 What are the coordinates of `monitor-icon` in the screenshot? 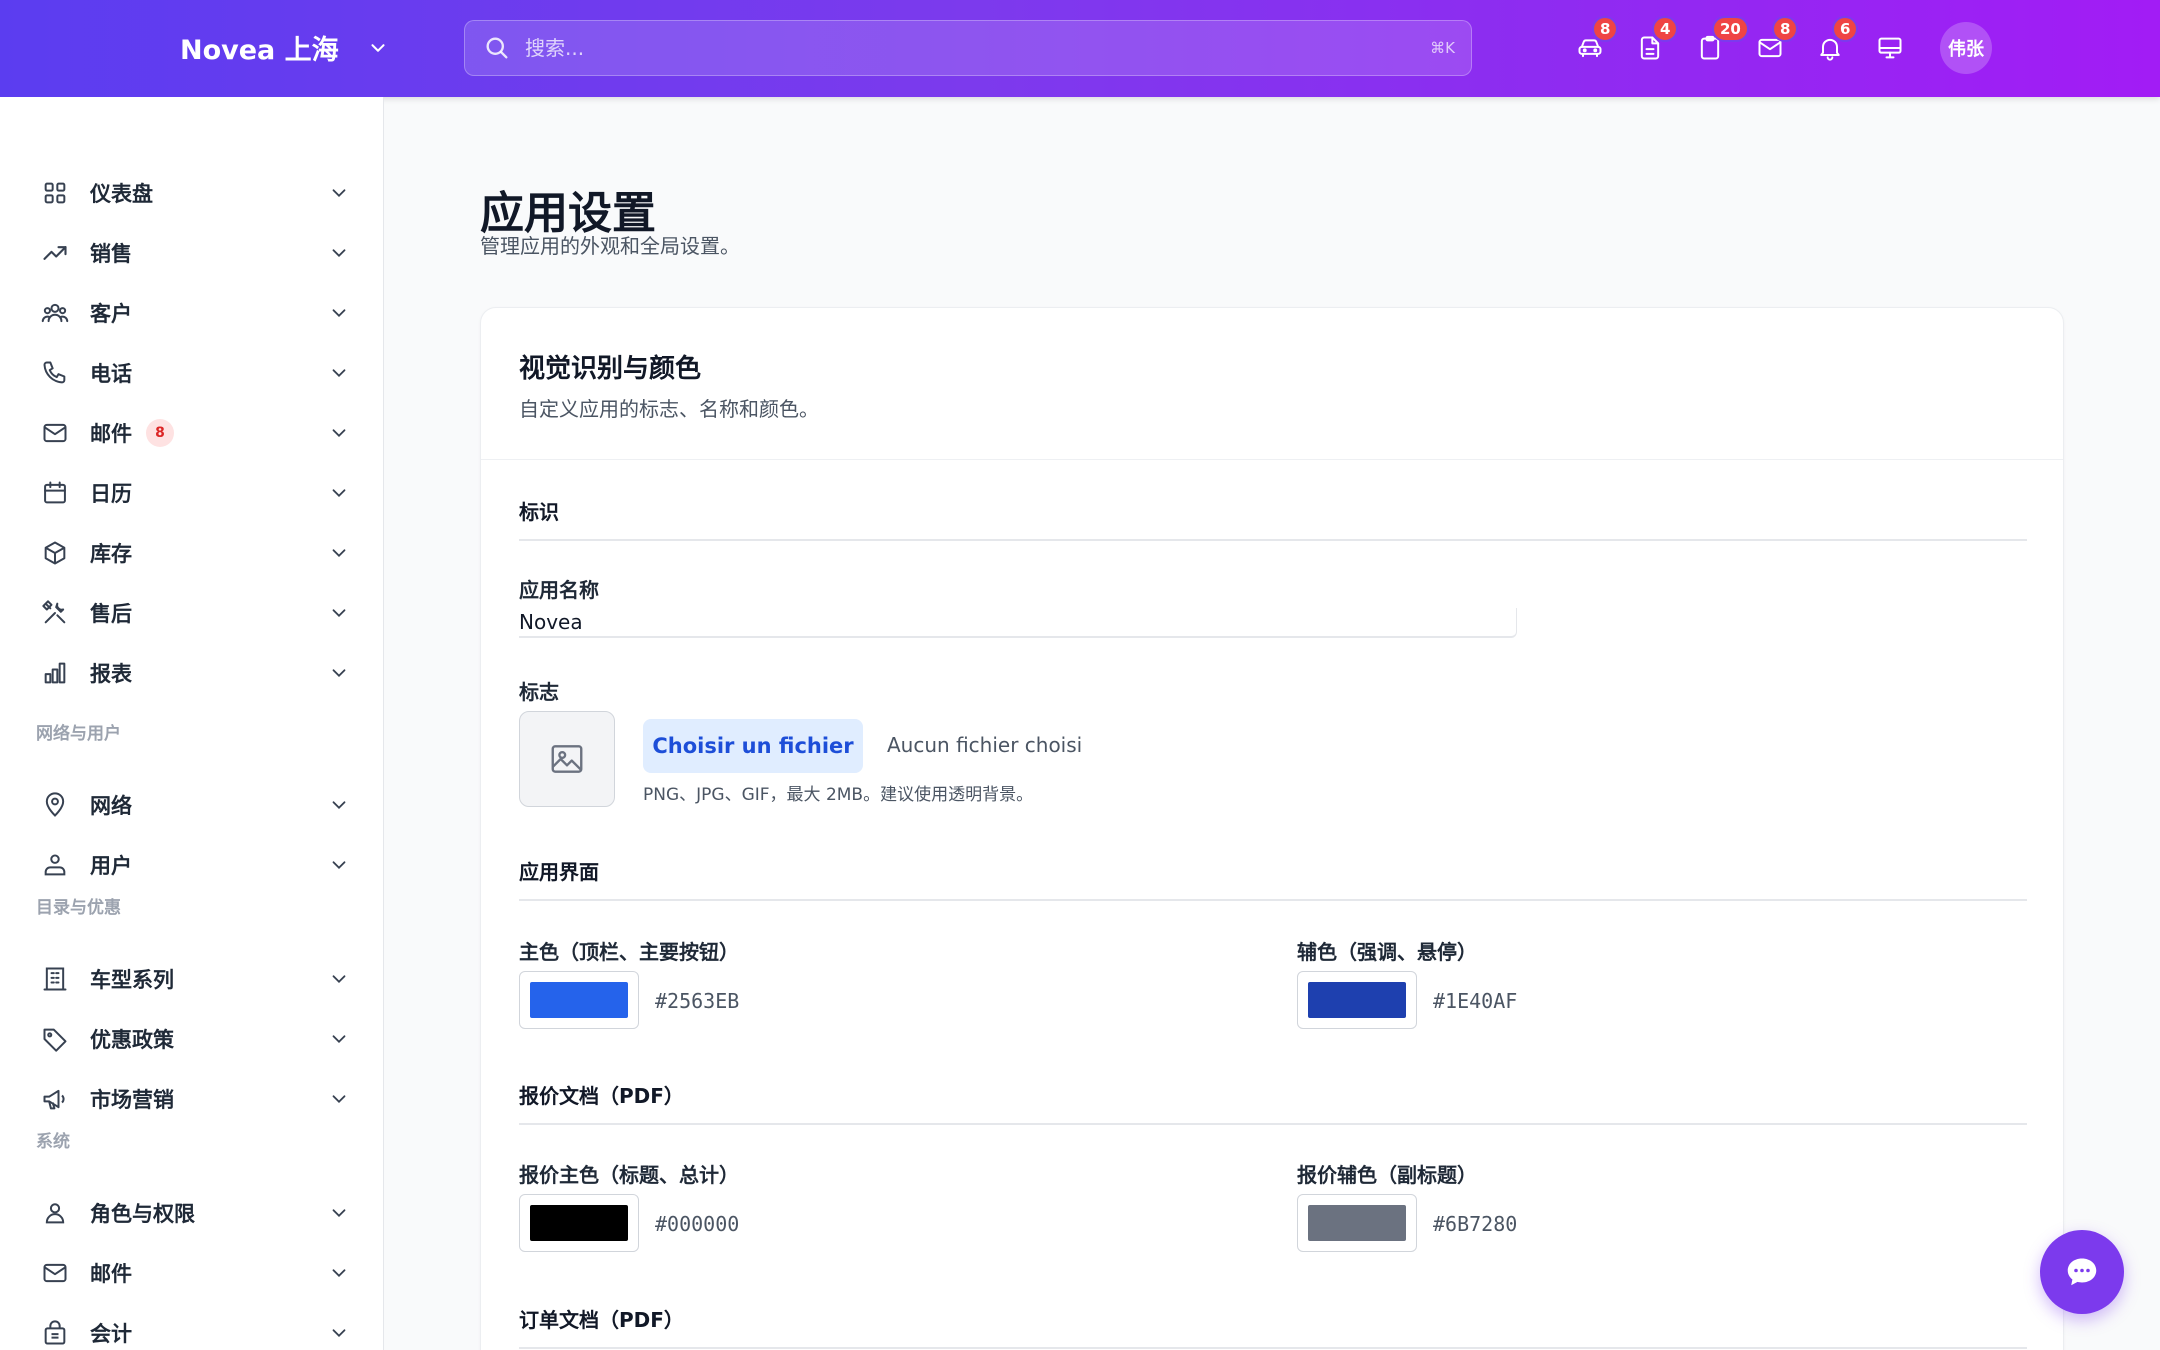 It's located at (1890, 48).